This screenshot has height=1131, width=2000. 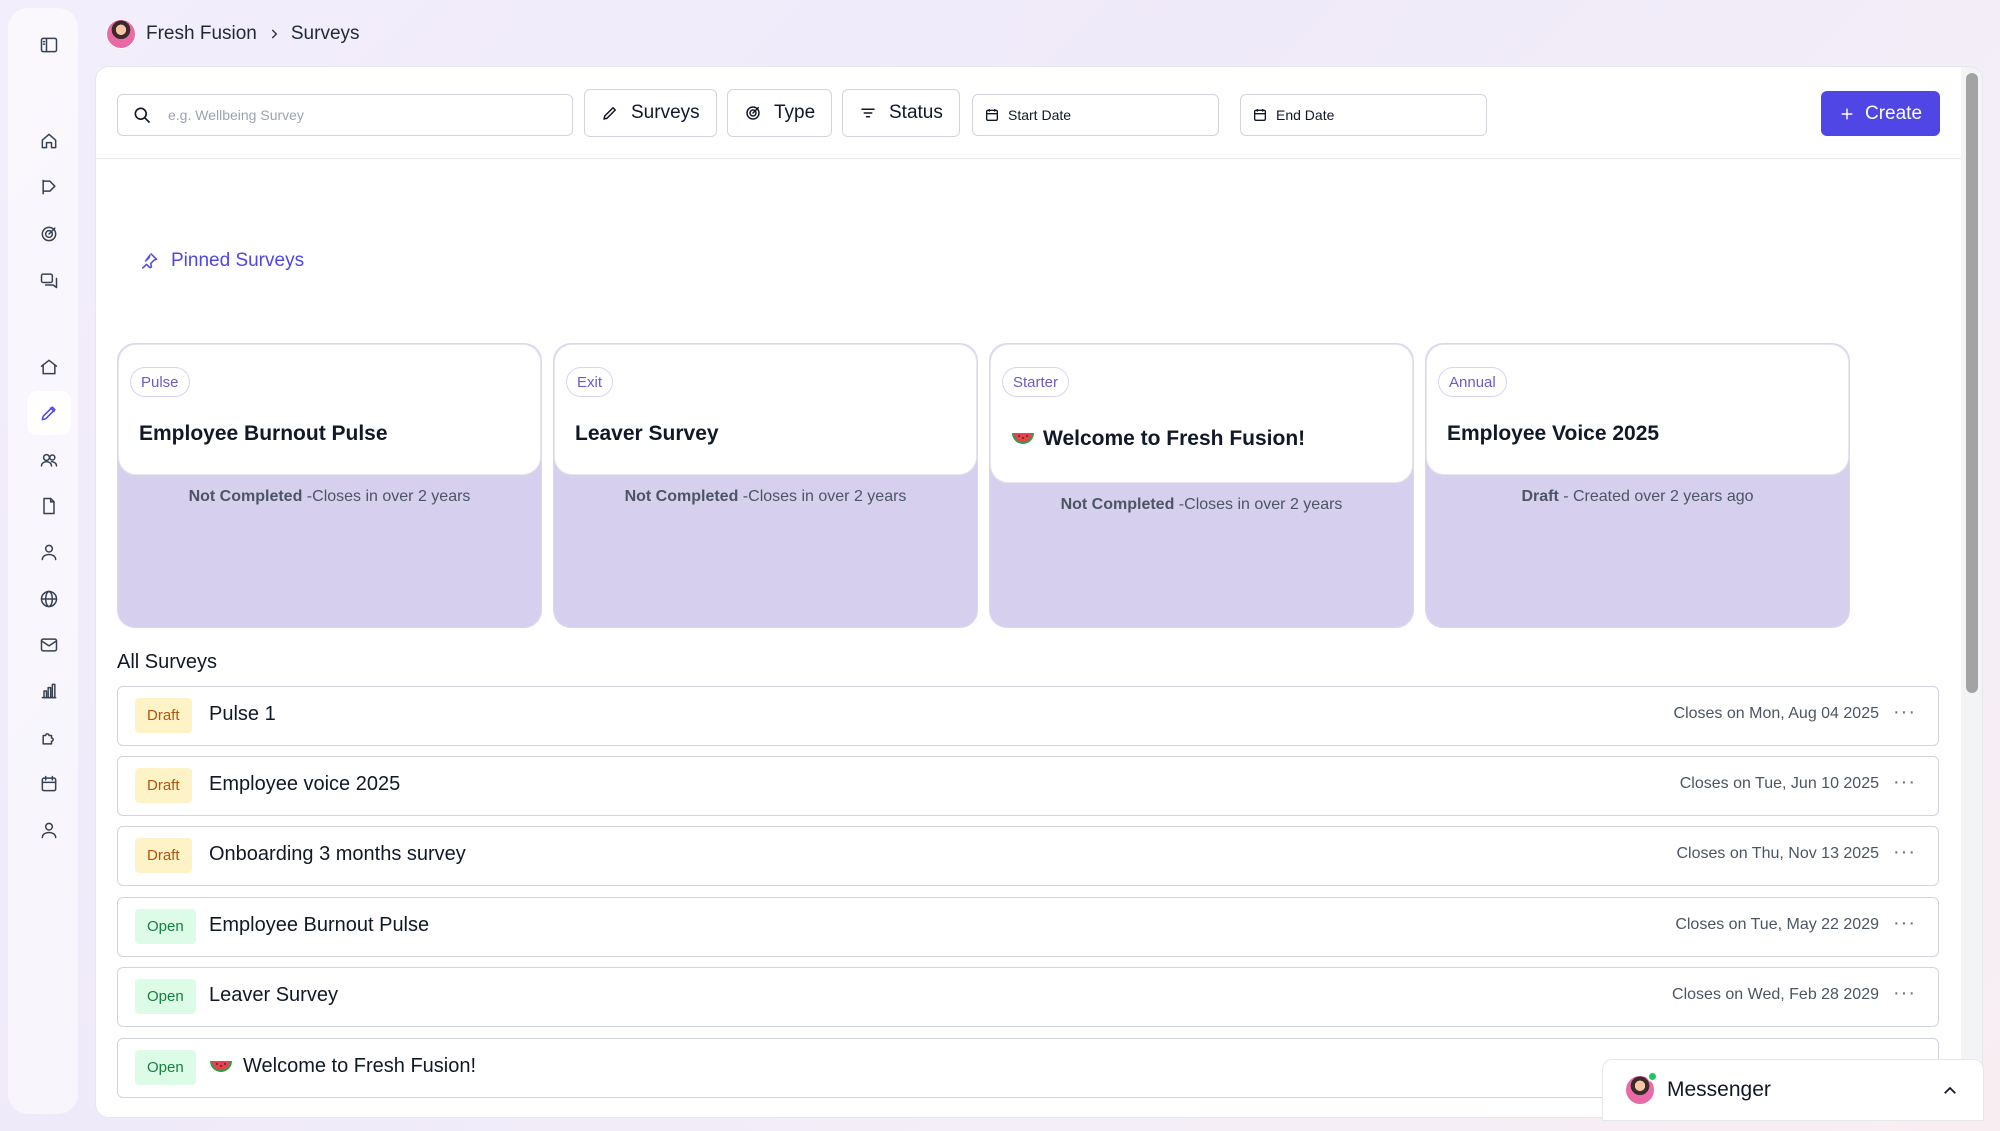 What do you see at coordinates (49, 45) in the screenshot?
I see `sidebar-toggle-icon` at bounding box center [49, 45].